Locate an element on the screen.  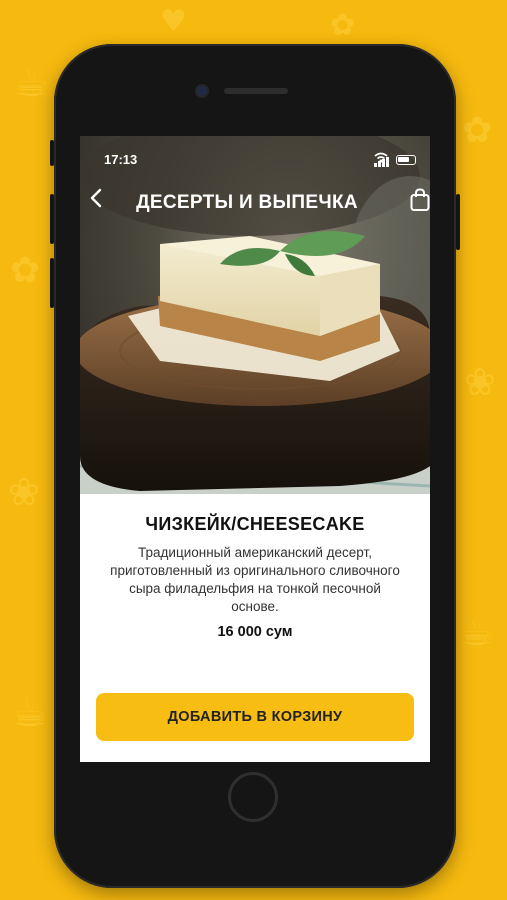
wifi-icon is located at coordinates (381, 157).